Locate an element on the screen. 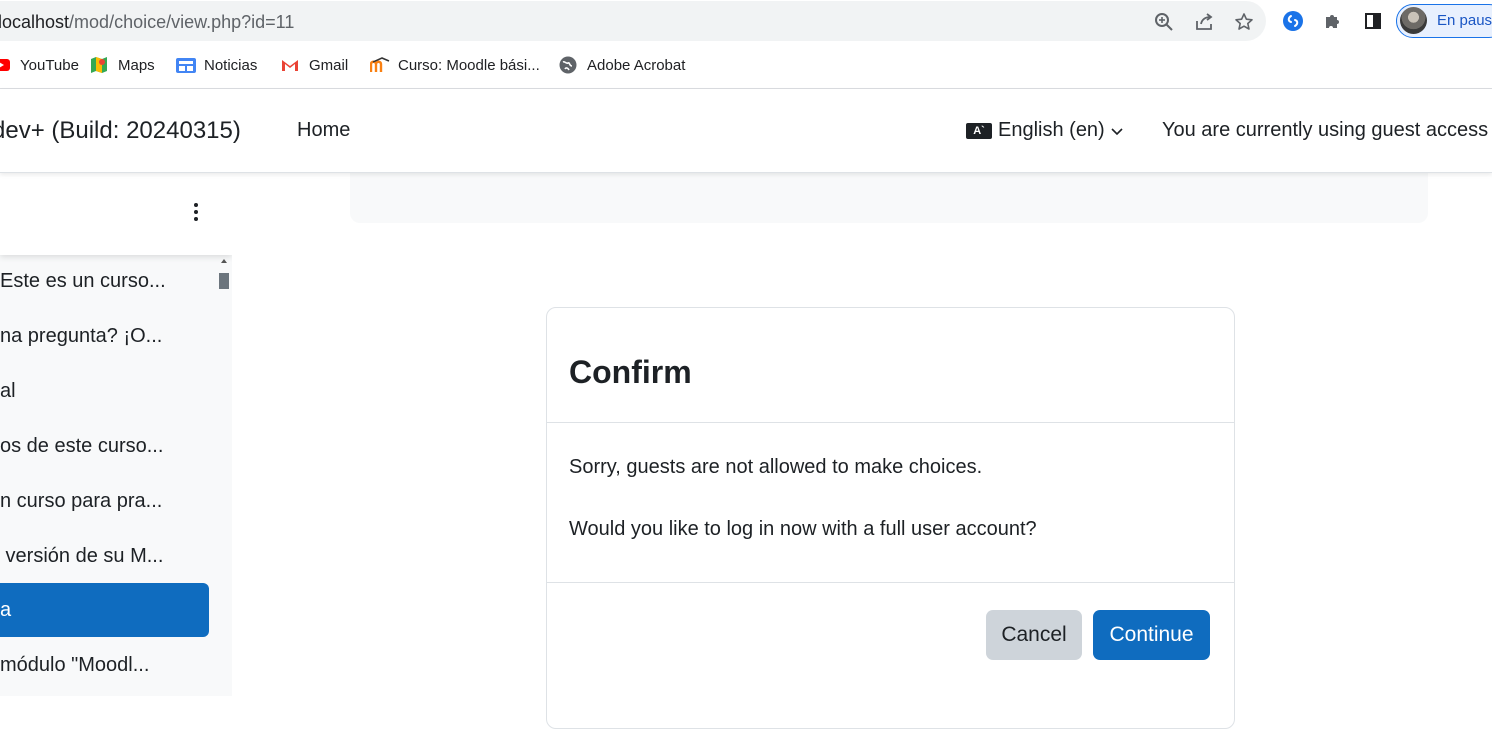 This screenshot has width=1492, height=729. extensions-puzzle-icon is located at coordinates (1333, 21).